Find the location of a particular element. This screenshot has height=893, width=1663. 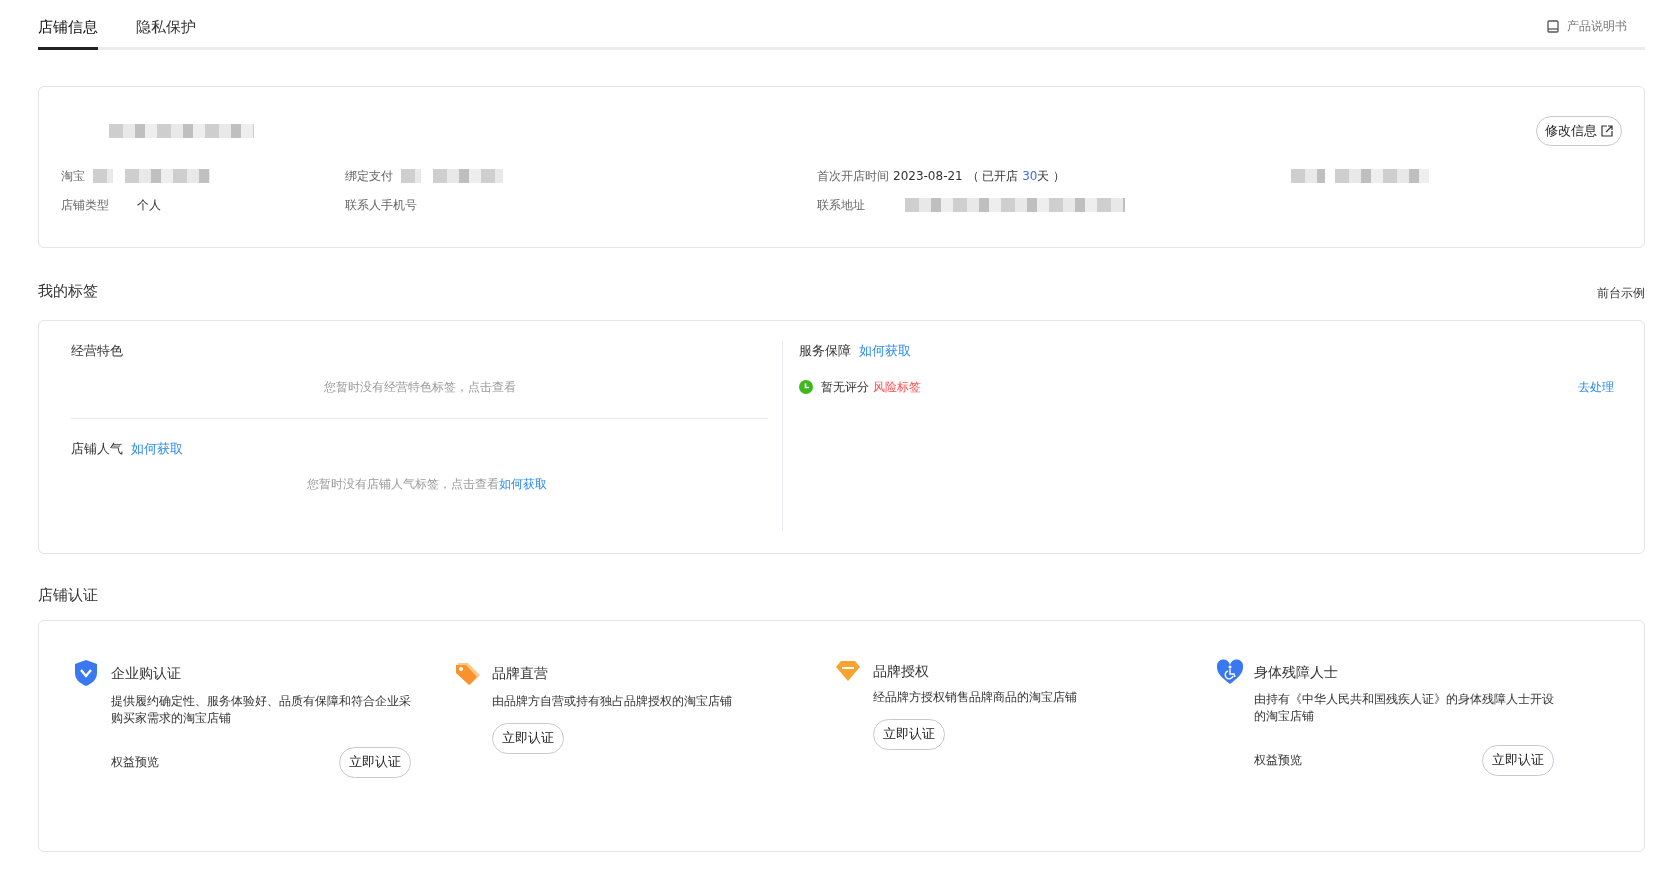

certification-description: 经品牌方授权销售品牌商品的淘宝店铺 is located at coordinates (975, 697).